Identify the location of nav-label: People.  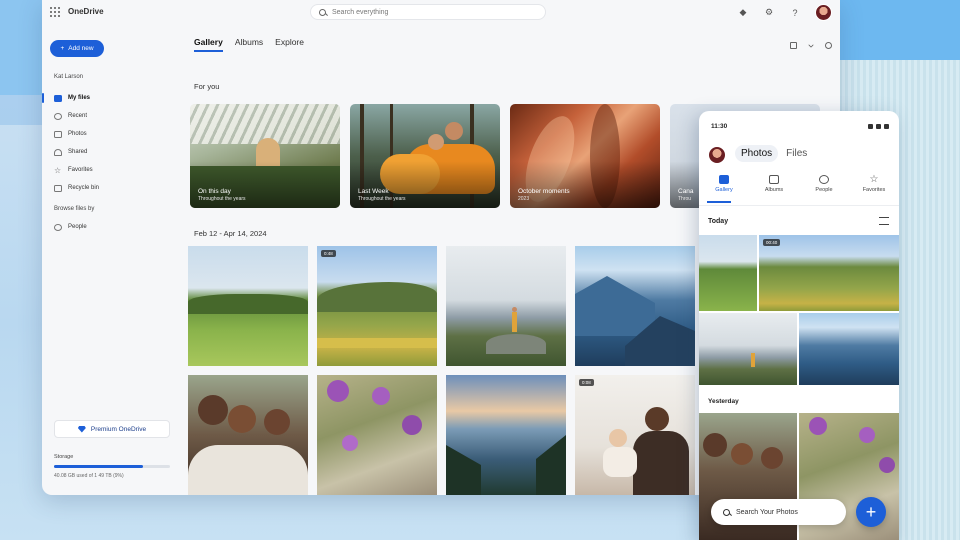
(824, 190).